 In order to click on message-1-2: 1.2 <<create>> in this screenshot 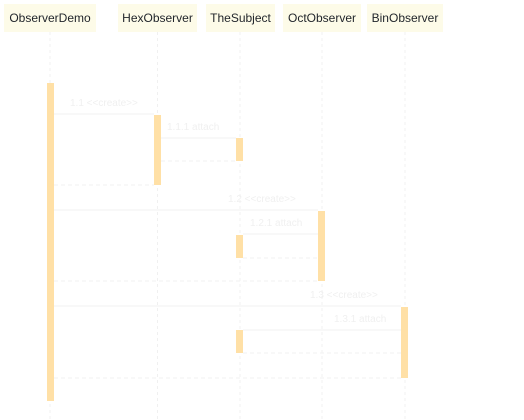, I will do `click(186, 202)`.